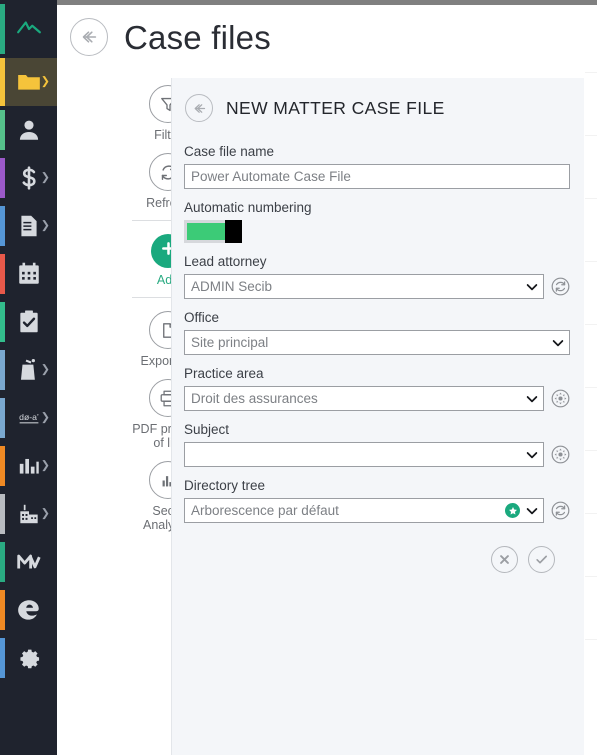 The height and width of the screenshot is (755, 597). What do you see at coordinates (254, 398) in the screenshot?
I see `practice-area-value: Droit des assurances` at bounding box center [254, 398].